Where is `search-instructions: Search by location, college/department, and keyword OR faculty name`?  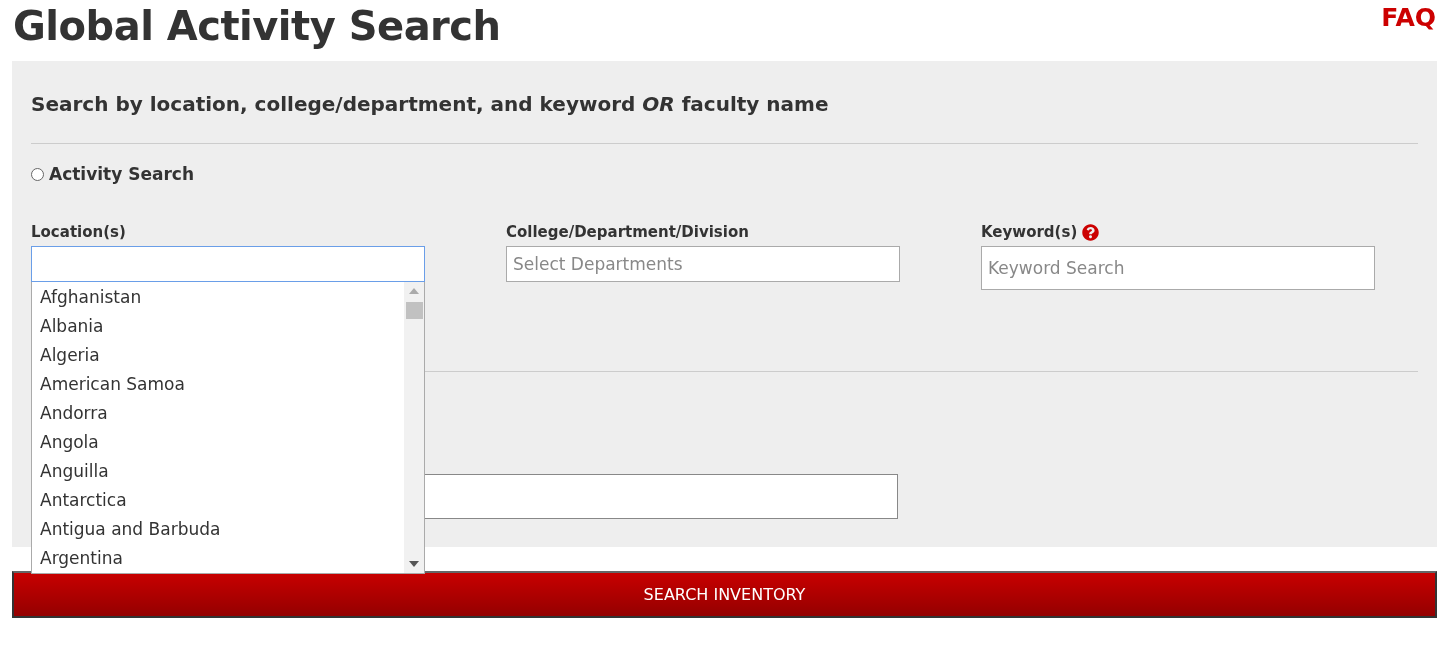 search-instructions: Search by location, college/department, and keyword OR faculty name is located at coordinates (430, 104).